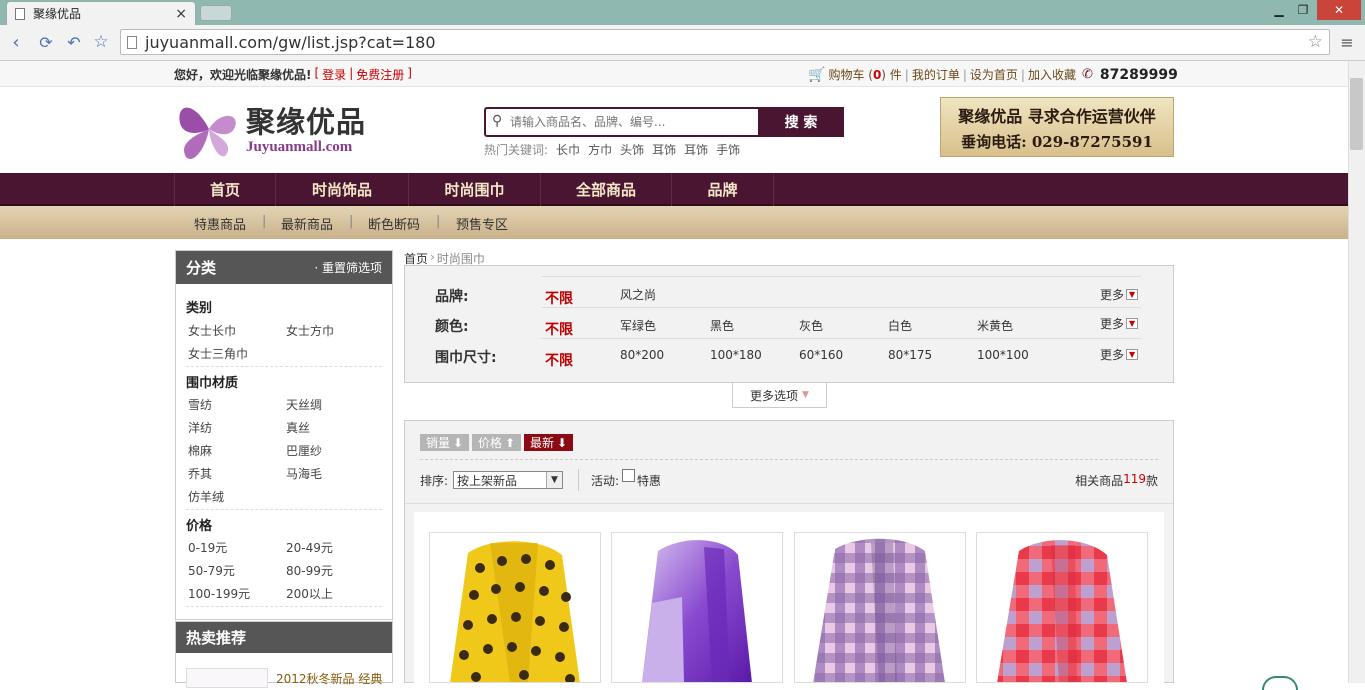  Describe the element at coordinates (284, 637) in the screenshot. I see `hot-sellers-header: 热卖推荐` at that location.